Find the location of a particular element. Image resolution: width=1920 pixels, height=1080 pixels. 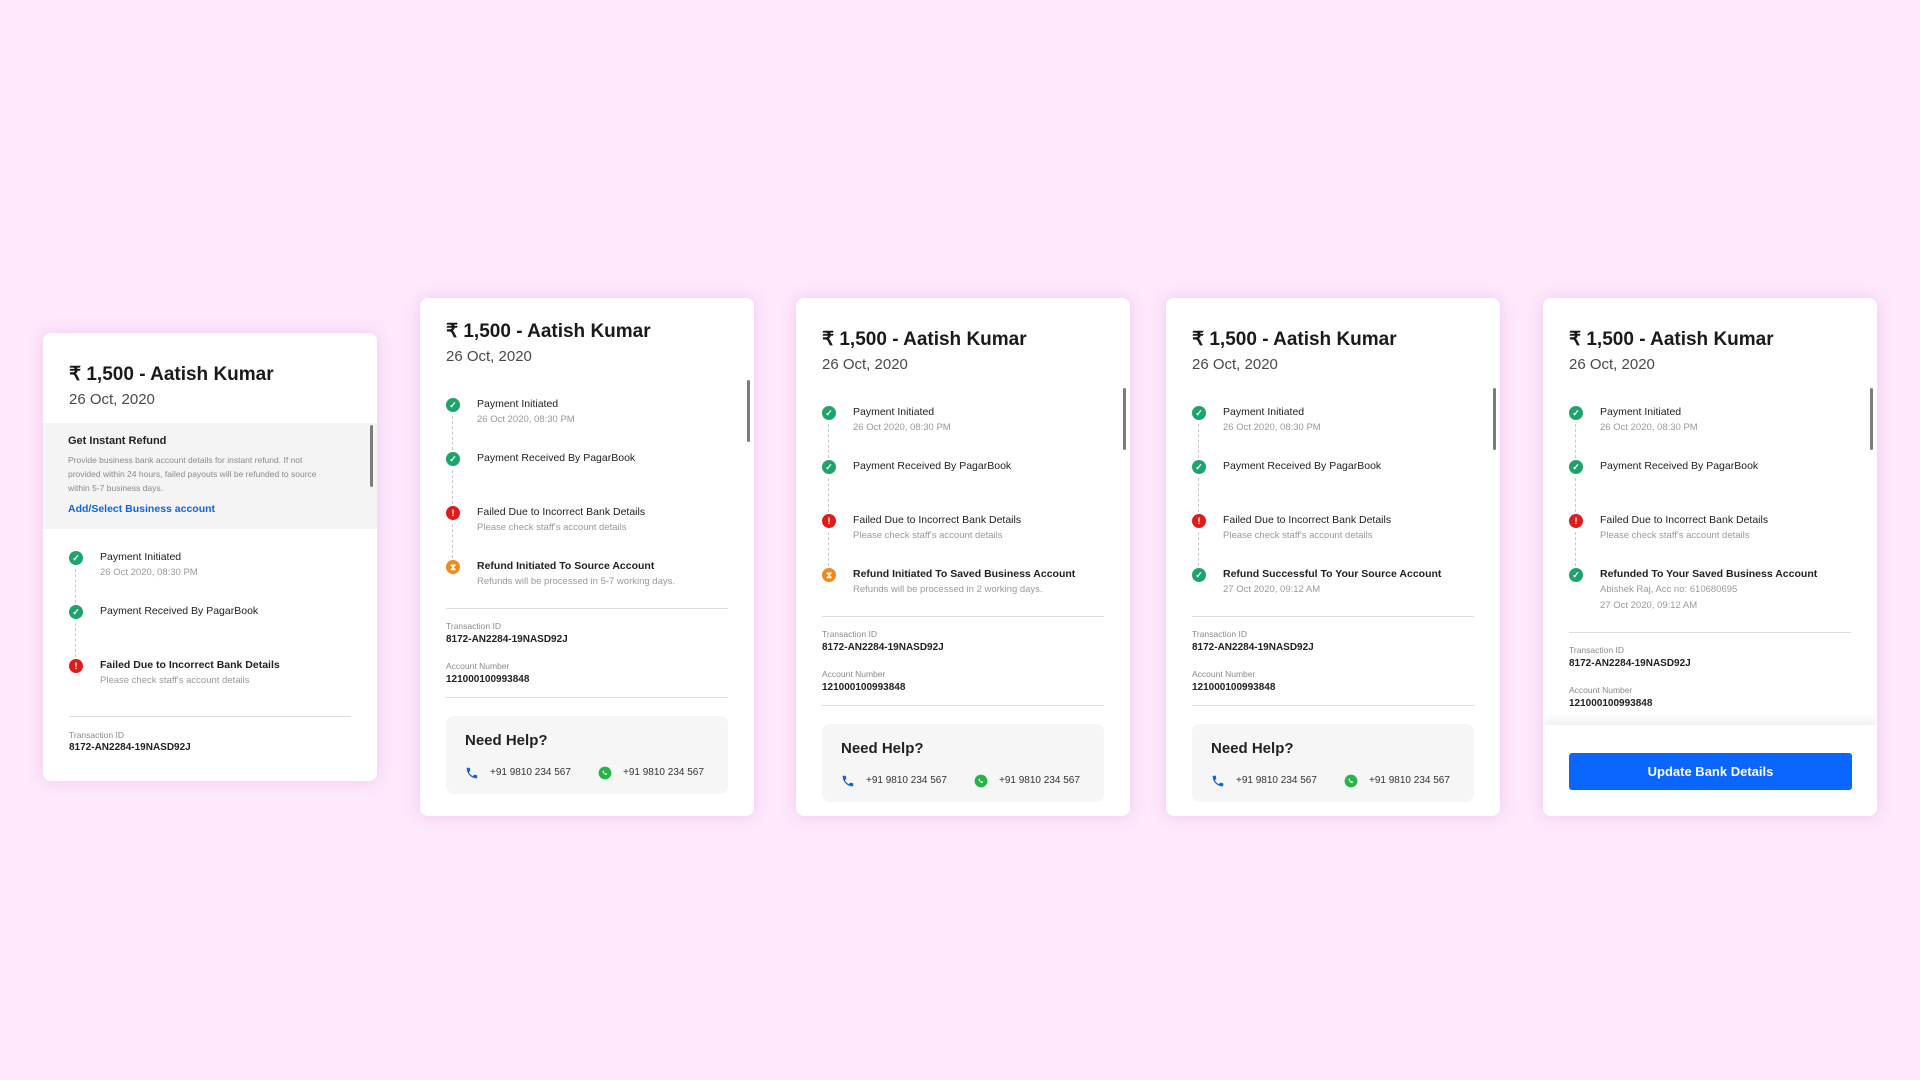

hourglass-icon: ⧗ is located at coordinates (829, 575).